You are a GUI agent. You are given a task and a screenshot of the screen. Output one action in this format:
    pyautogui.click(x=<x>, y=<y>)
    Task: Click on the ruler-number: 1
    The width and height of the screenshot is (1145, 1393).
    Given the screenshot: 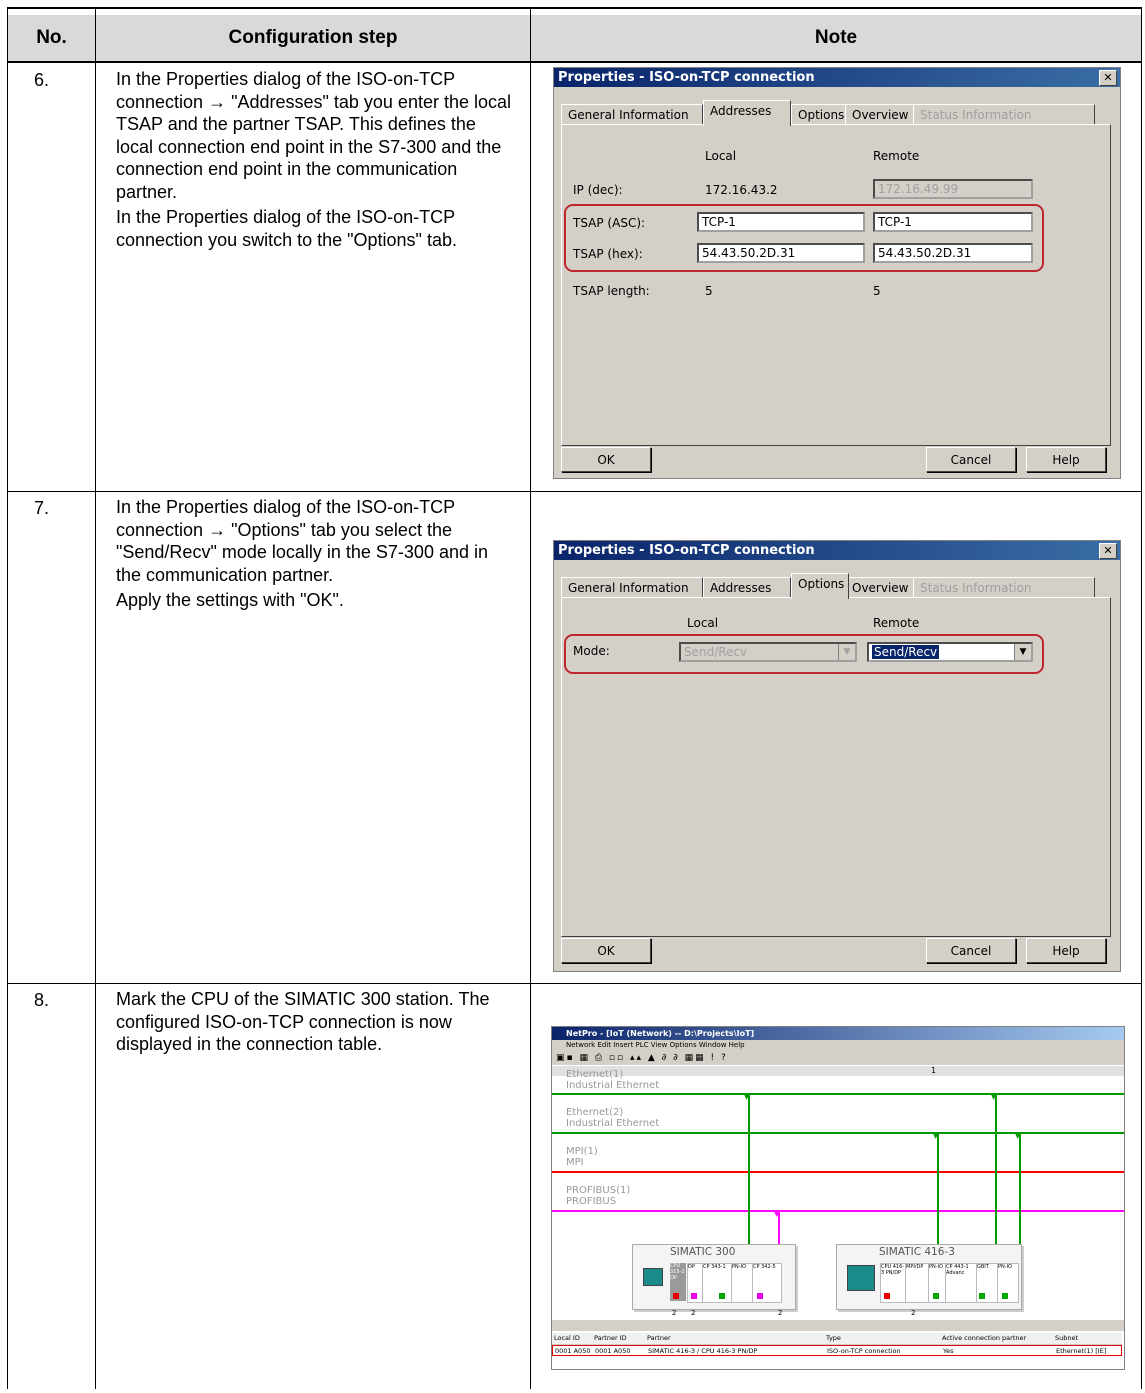 What is the action you would take?
    pyautogui.click(x=934, y=1070)
    